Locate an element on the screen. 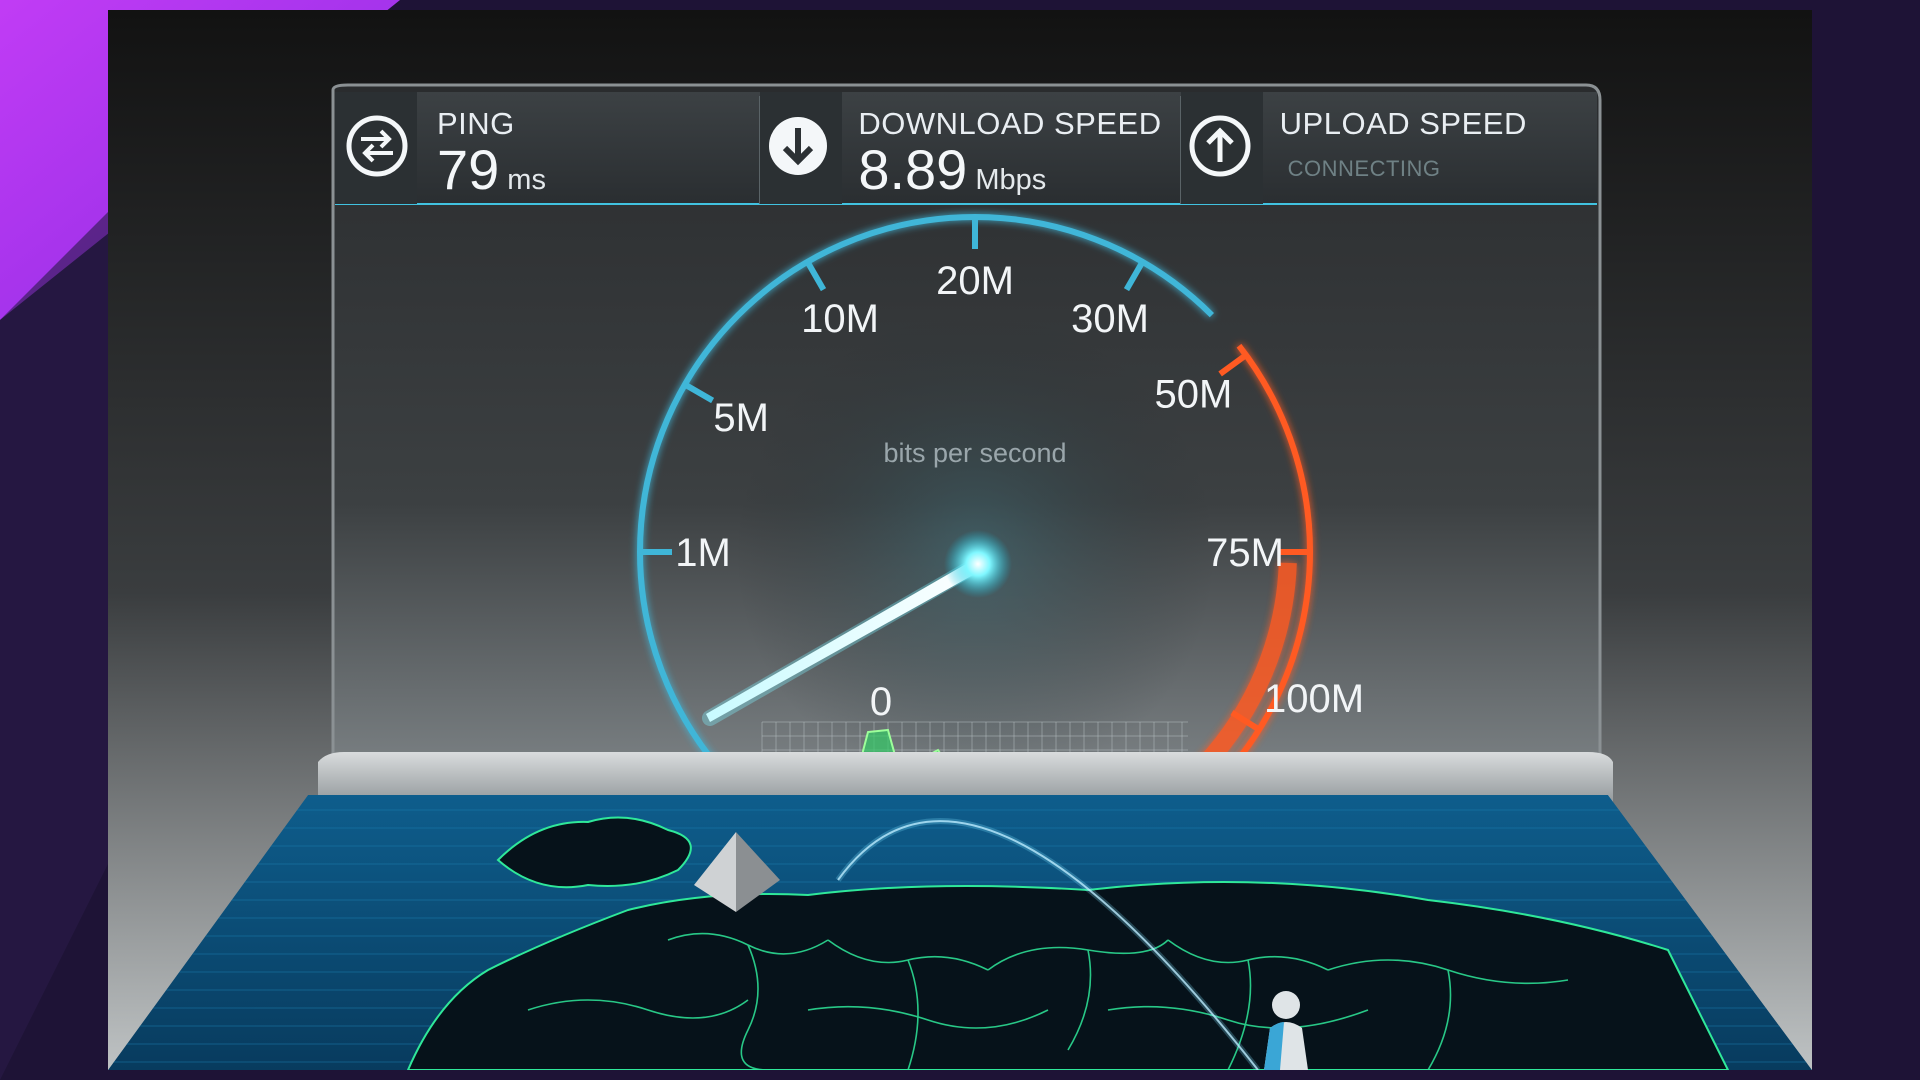 The image size is (1920, 1080). upload-label: UPLOAD SPEED is located at coordinates (1403, 123).